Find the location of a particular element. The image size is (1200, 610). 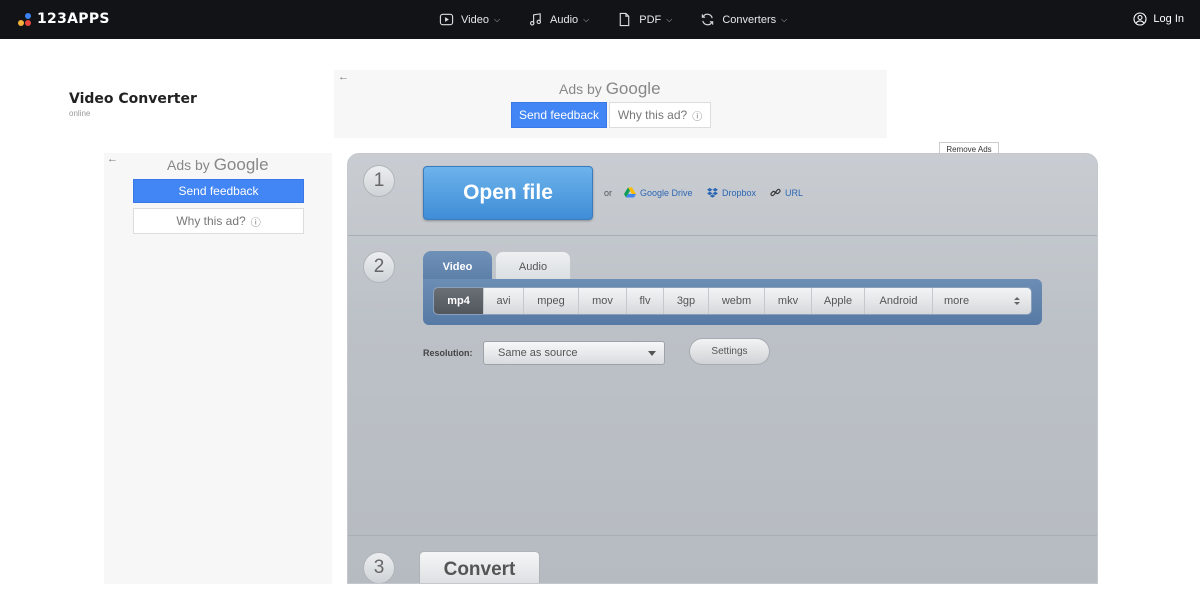

main-nav: Video ⌵ Audio ⌵ PDF ⌵ Converters ⌵ is located at coordinates (627, 19).